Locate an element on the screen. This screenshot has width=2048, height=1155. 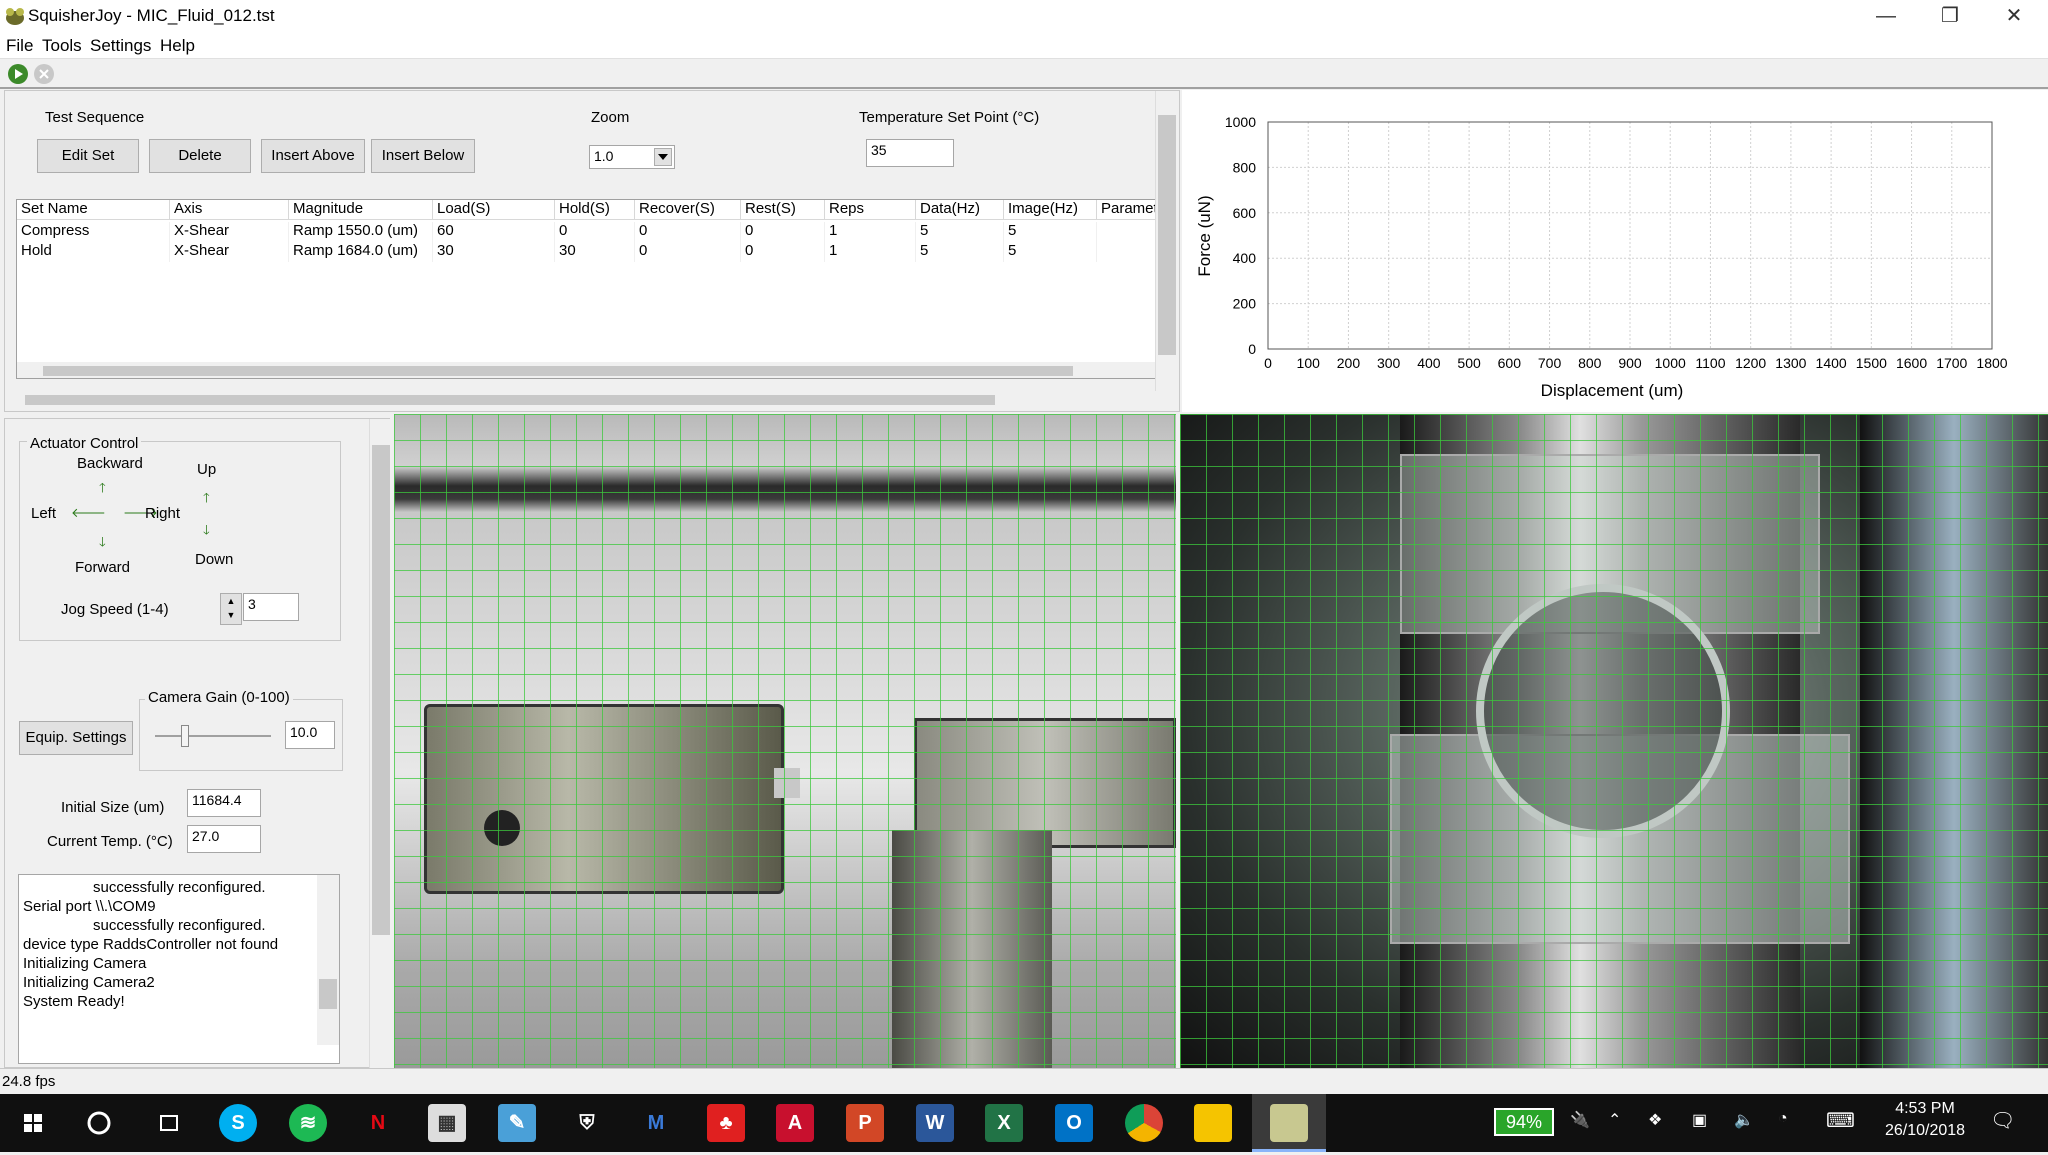
x-tick-label: 400 is located at coordinates (1429, 363).